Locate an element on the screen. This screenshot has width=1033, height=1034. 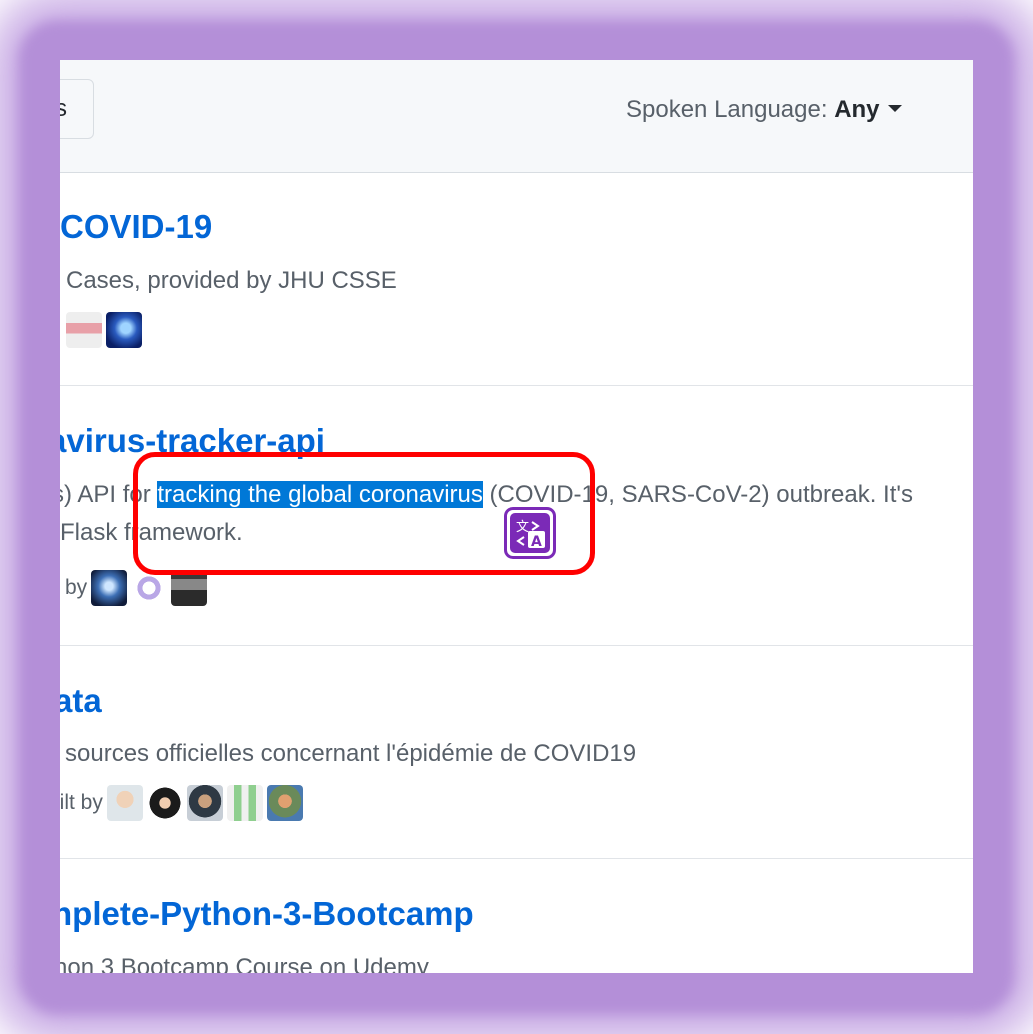
built-by-label: uilt by is located at coordinates (81, 802).